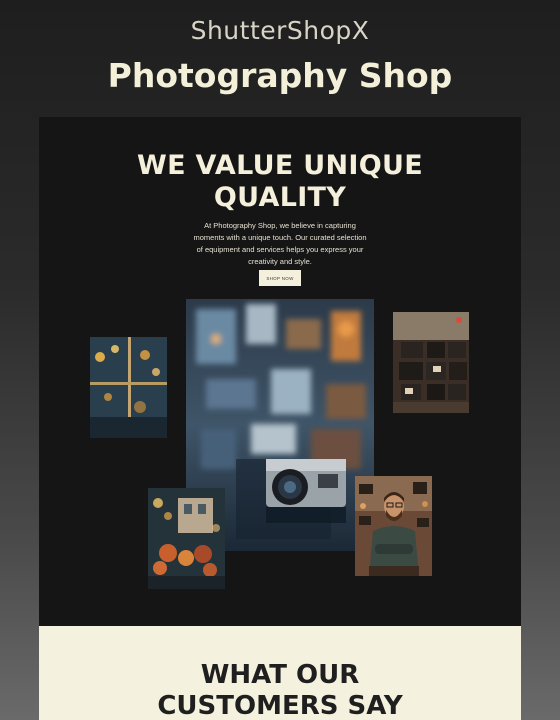 The height and width of the screenshot is (720, 560). What do you see at coordinates (393, 526) in the screenshot?
I see `shopkeeper-portrait-photo` at bounding box center [393, 526].